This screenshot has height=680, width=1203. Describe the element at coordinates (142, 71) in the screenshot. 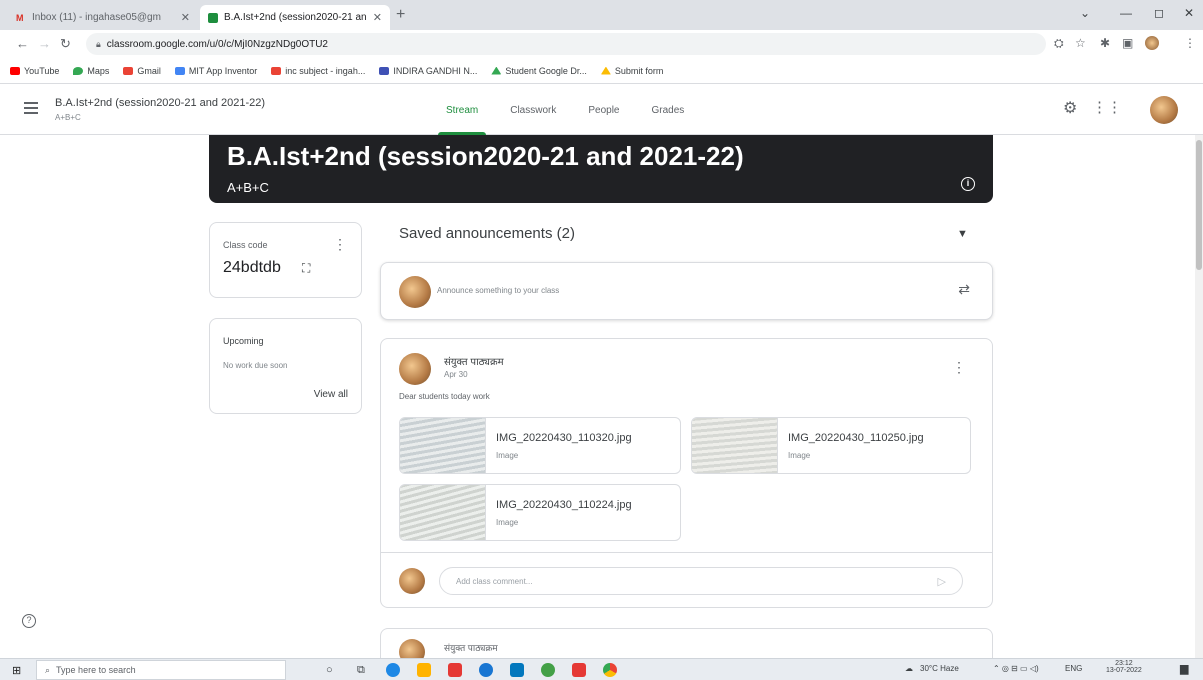

I see `bookmark-gmail: Gmail` at that location.